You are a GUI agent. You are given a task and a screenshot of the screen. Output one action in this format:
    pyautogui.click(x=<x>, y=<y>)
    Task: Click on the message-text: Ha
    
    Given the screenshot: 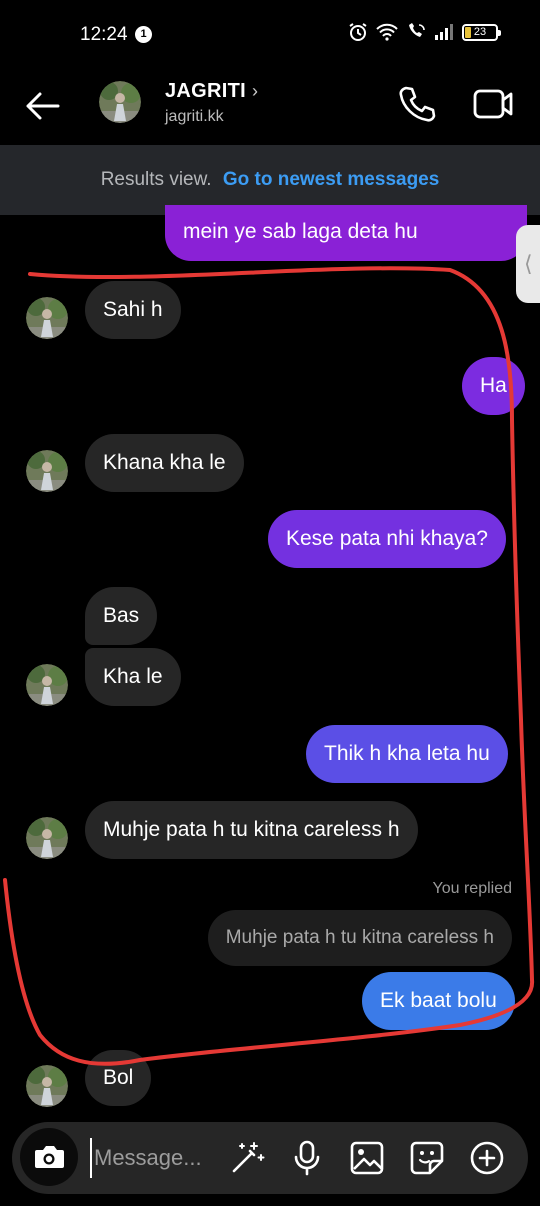 What is the action you would take?
    pyautogui.click(x=493, y=385)
    